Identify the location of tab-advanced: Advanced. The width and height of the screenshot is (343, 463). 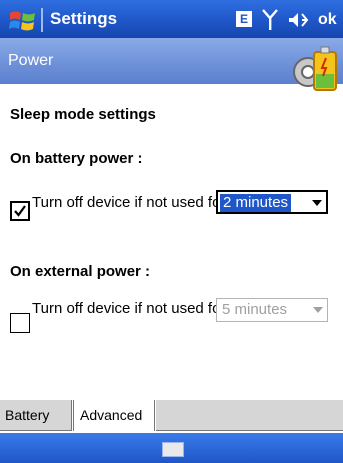
(114, 415).